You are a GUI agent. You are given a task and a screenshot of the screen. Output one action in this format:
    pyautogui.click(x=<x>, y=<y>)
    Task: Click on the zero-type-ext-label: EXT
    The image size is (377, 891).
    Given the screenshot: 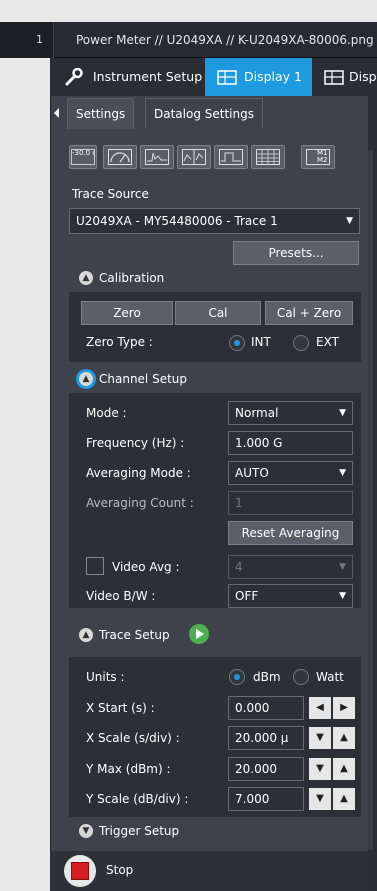 What is the action you would take?
    pyautogui.click(x=327, y=342)
    